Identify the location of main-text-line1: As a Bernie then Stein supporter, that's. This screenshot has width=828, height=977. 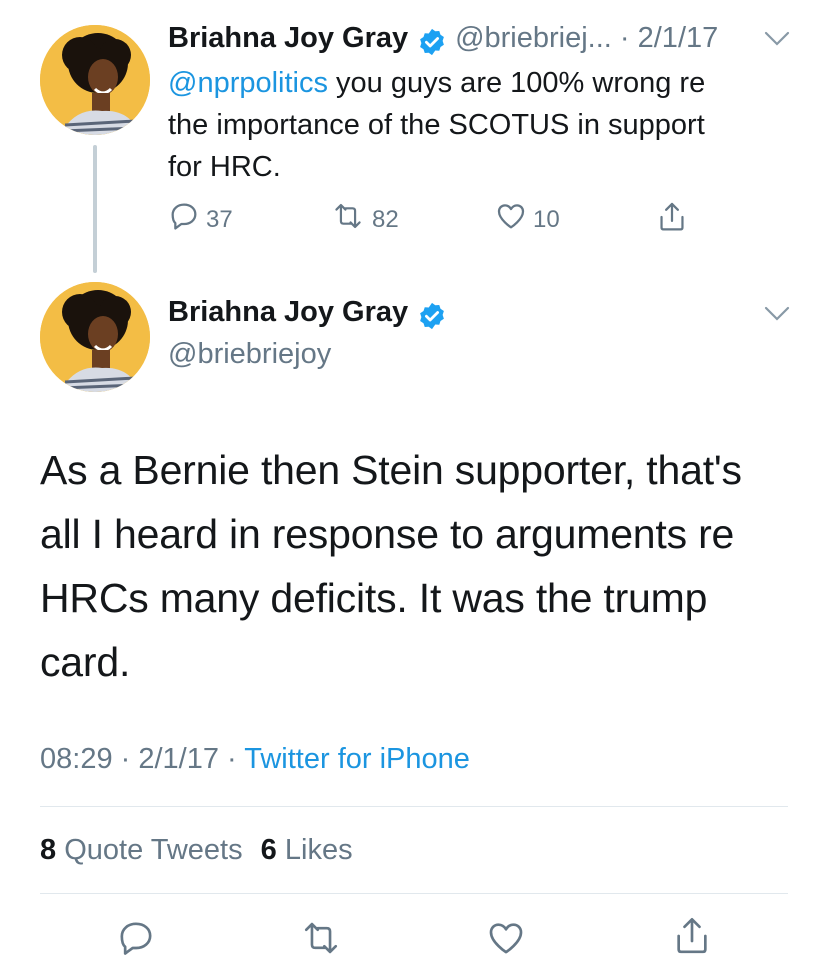
(391, 470).